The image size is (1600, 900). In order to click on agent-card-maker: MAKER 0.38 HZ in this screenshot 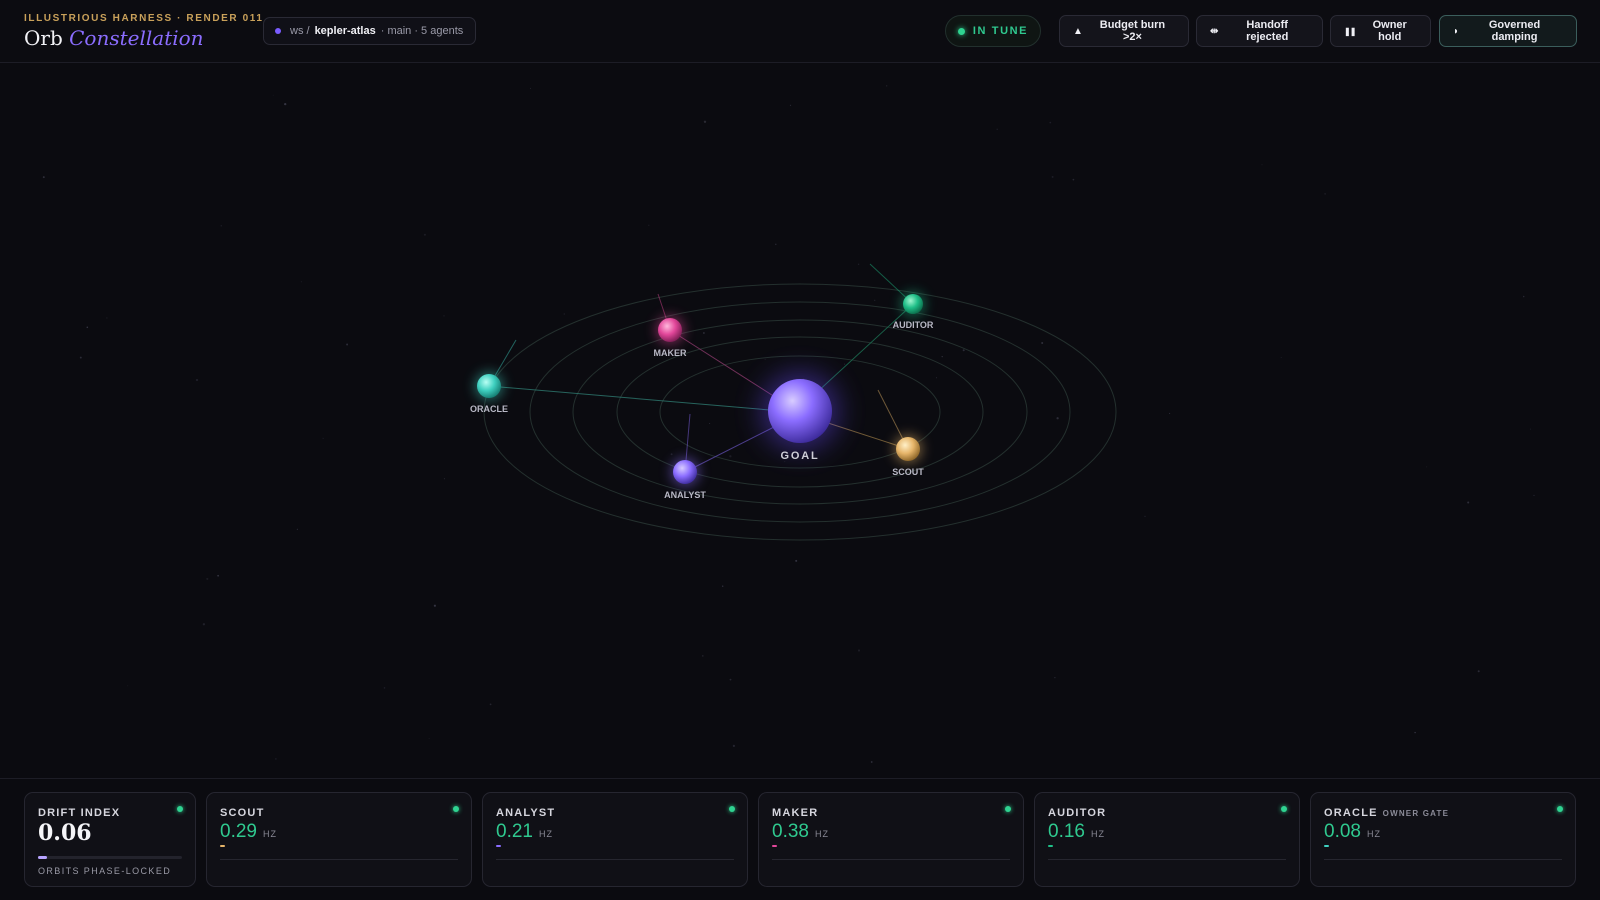, I will do `click(891, 839)`.